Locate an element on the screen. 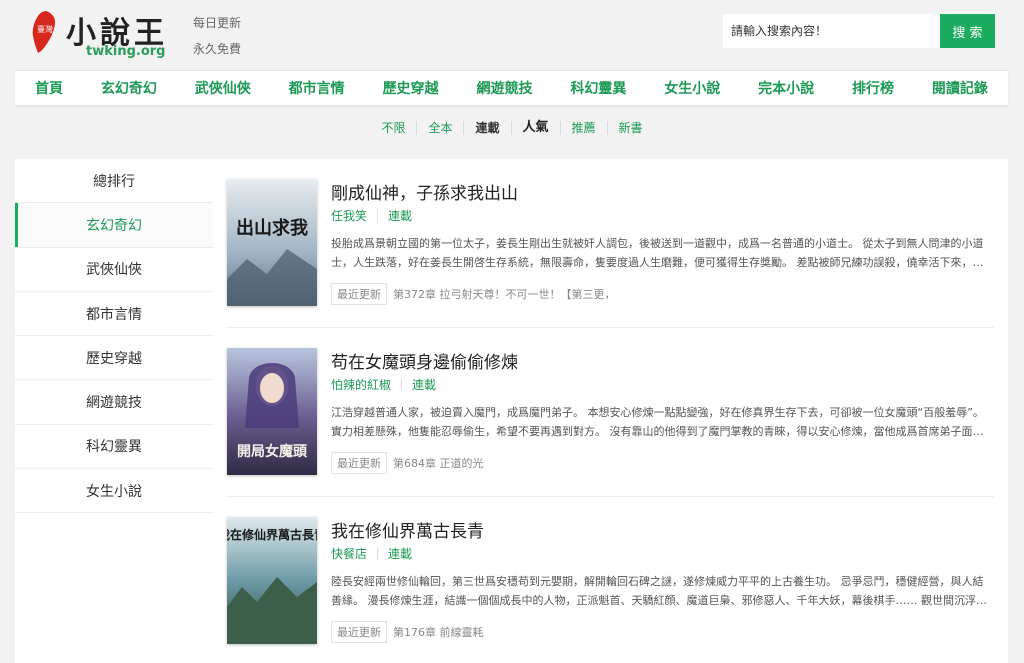  nav-item-scifi: 科幻靈異 is located at coordinates (598, 88).